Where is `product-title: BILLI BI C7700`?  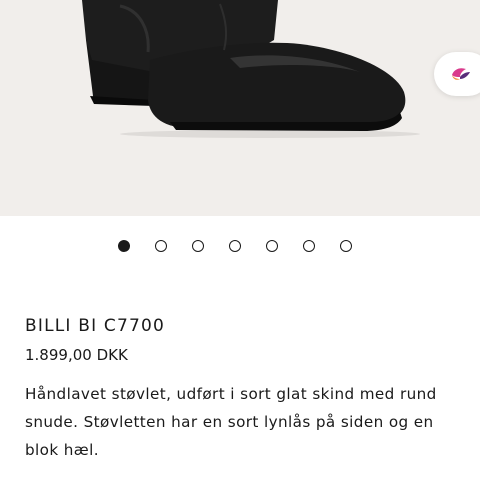
product-title: BILLI BI C7700 is located at coordinates (95, 326).